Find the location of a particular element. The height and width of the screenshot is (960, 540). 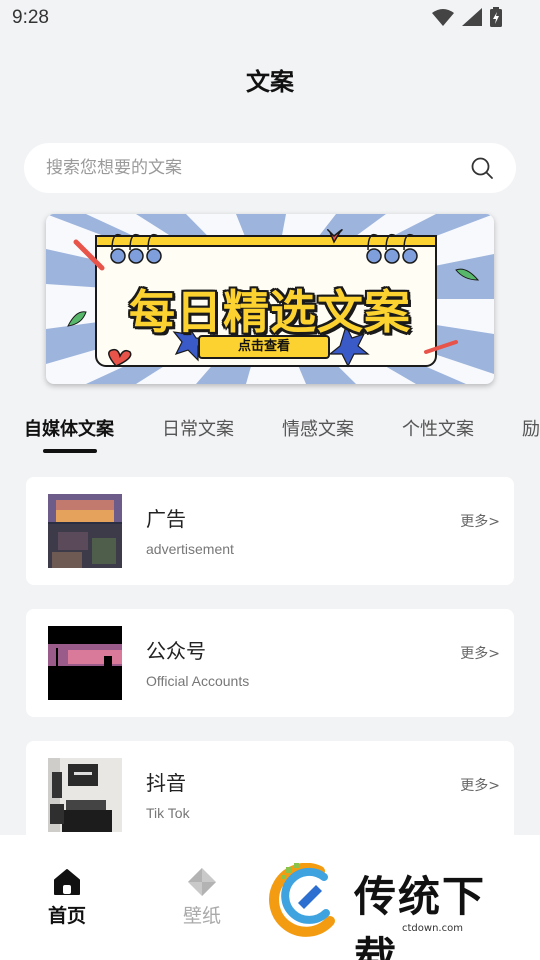

promo-banner: 每日精选文案 点击查看 is located at coordinates (270, 299).